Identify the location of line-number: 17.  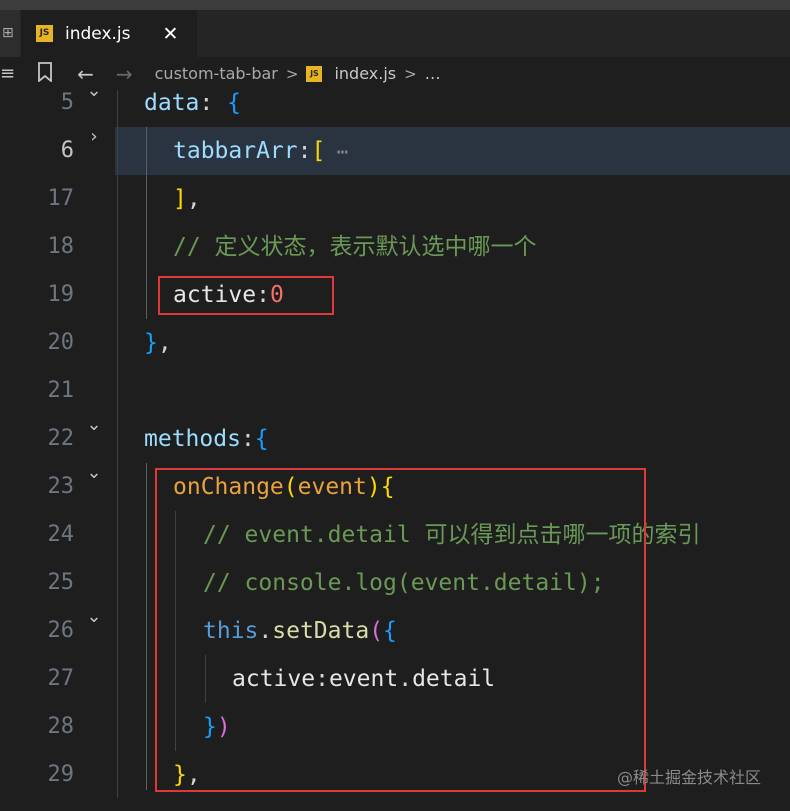
(61, 198).